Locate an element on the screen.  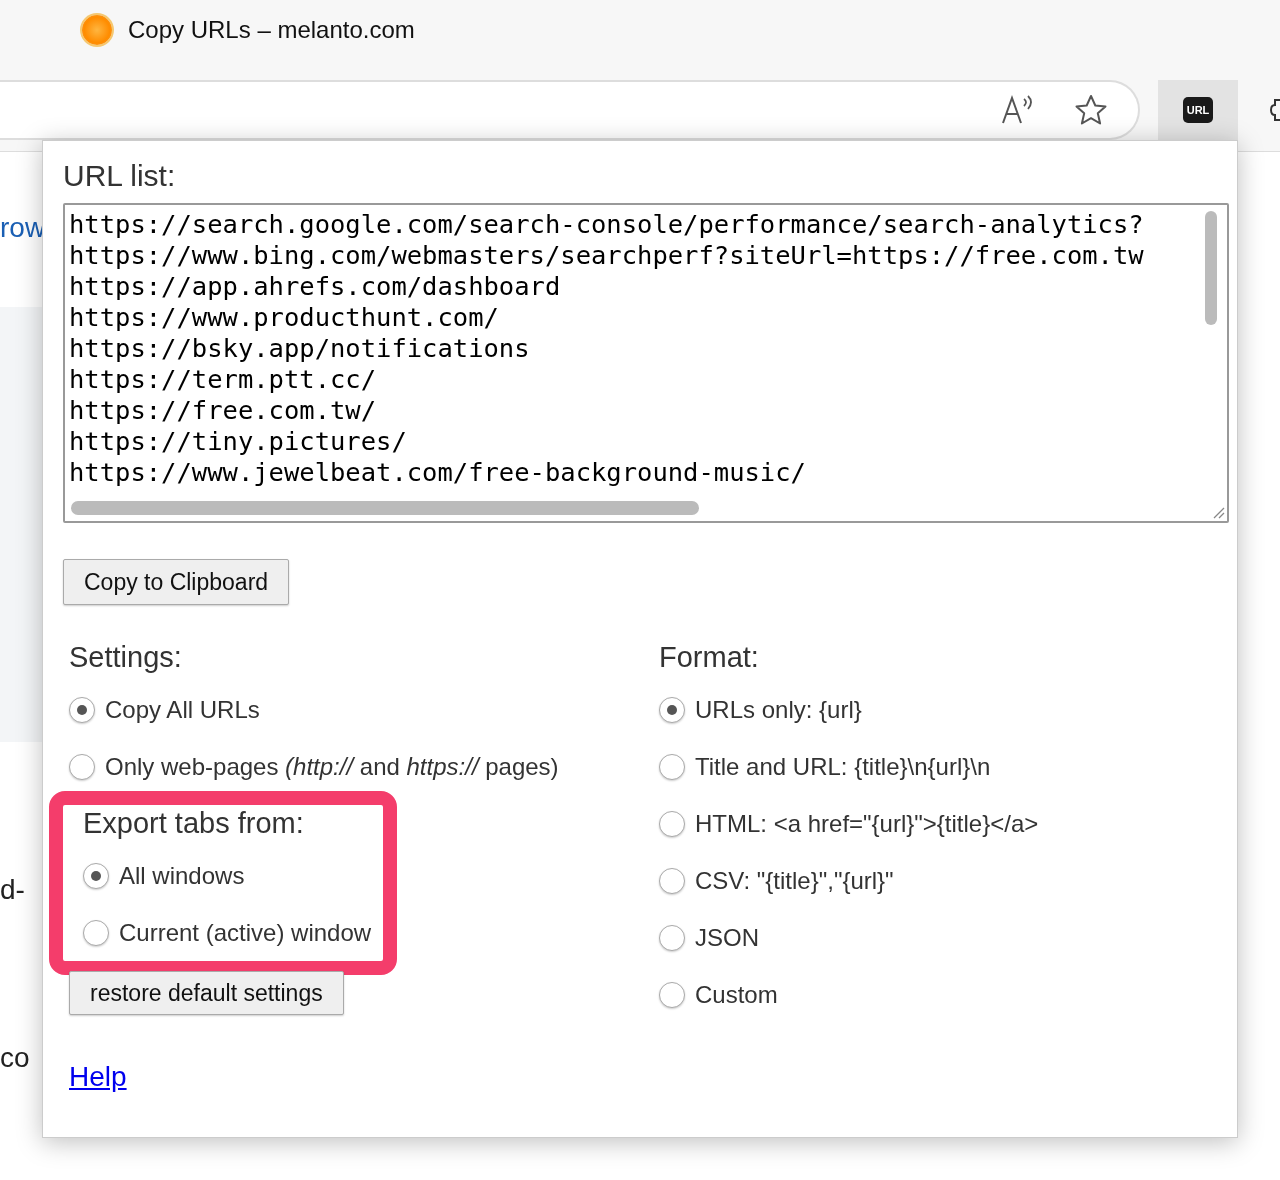
restore-defaults-button: restore default settings is located at coordinates (206, 993).